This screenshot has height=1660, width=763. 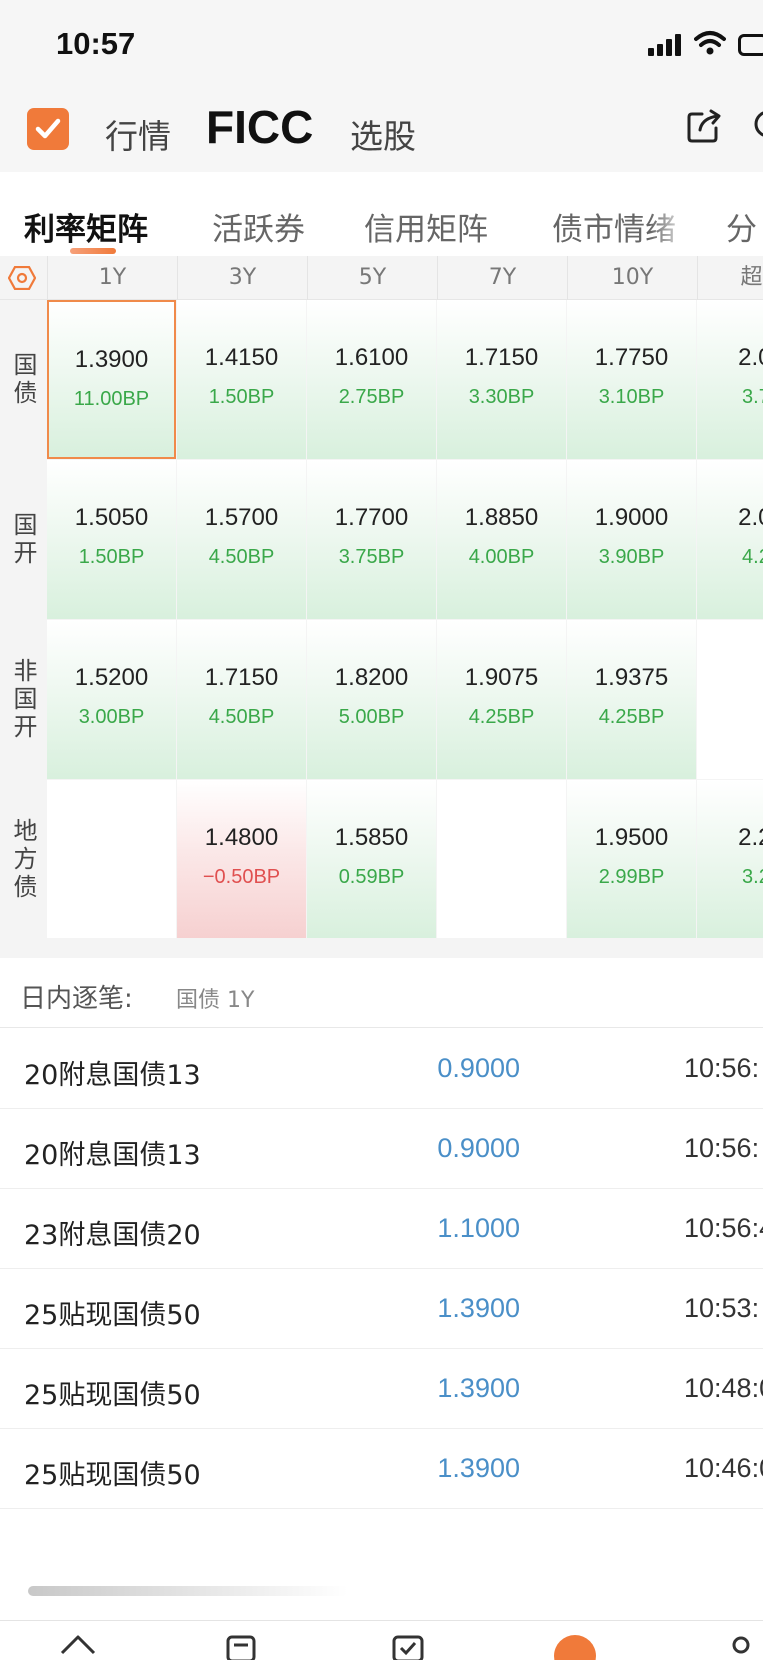 I want to click on matrix-column-header: 1Y, so click(x=112, y=278).